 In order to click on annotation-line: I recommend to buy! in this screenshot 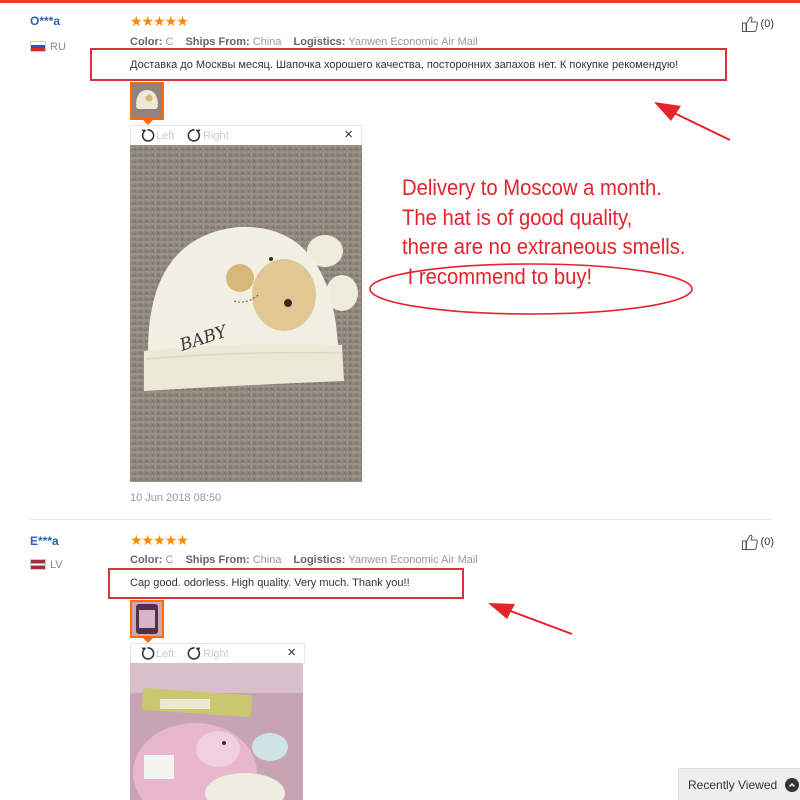, I will do `click(497, 276)`.